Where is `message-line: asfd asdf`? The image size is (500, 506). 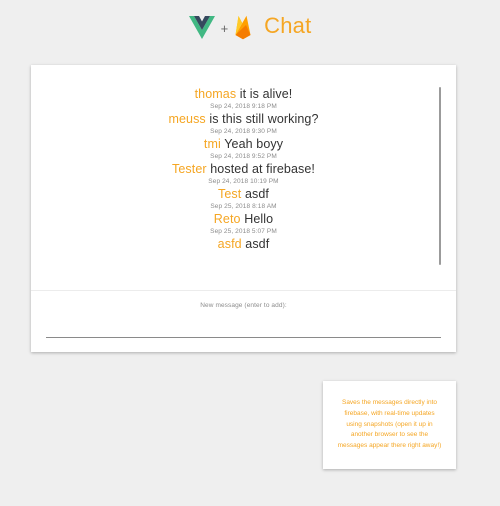
message-line: asfd asdf is located at coordinates (243, 244).